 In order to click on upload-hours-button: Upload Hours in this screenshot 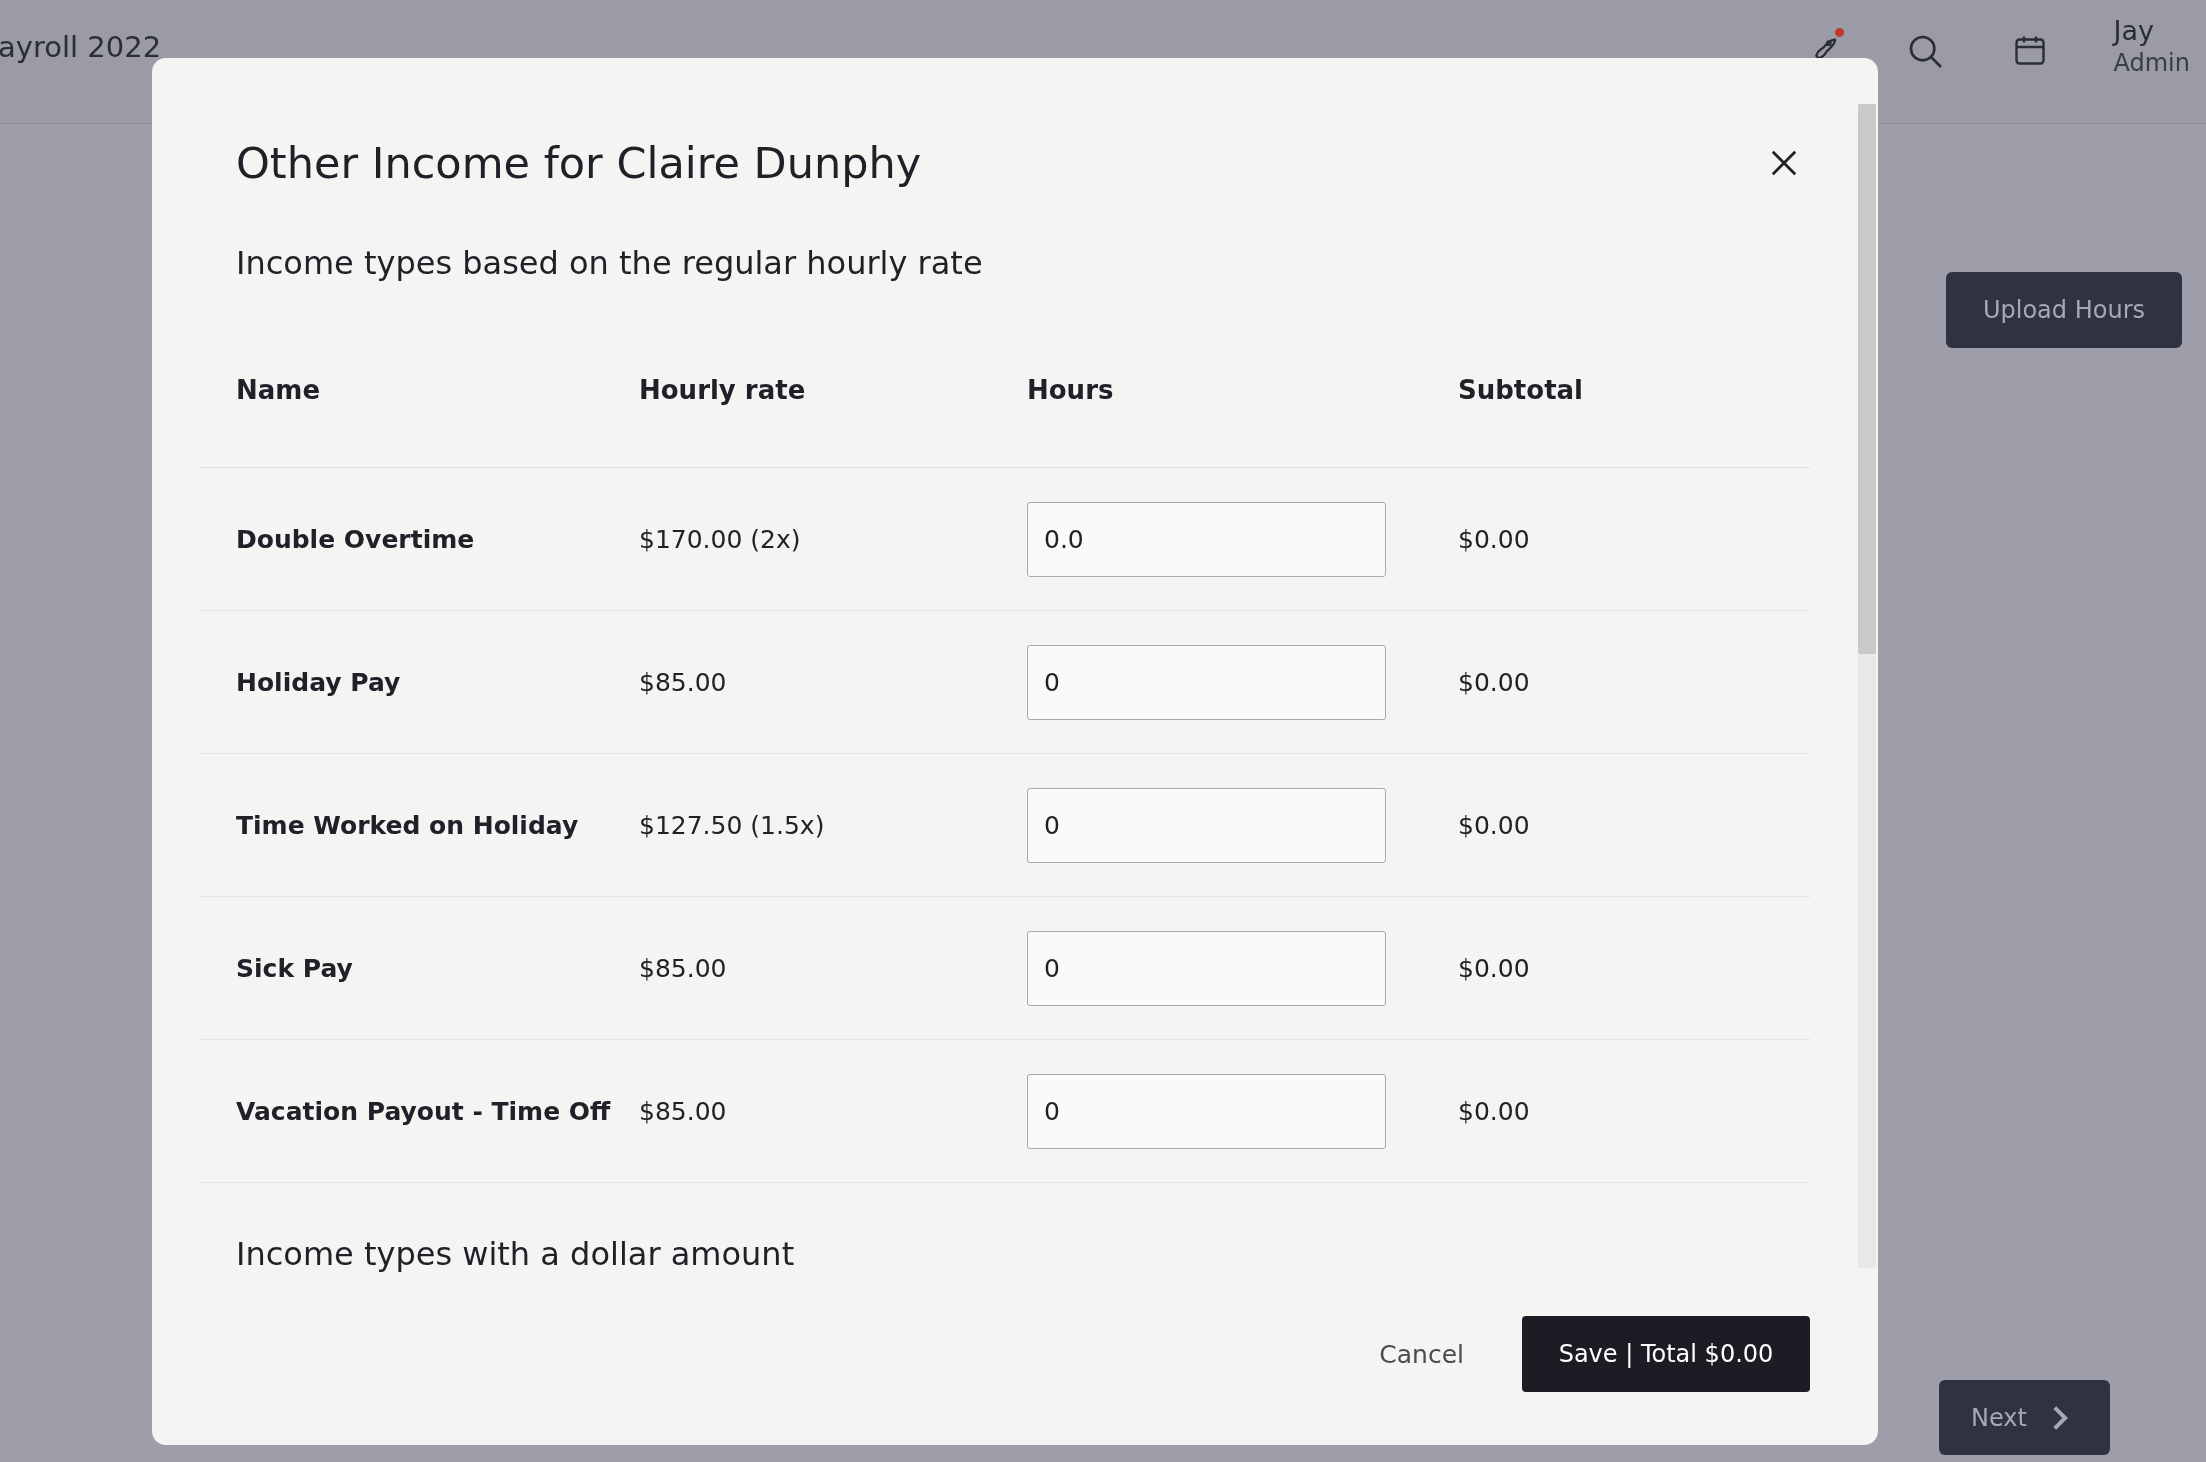, I will do `click(2064, 310)`.